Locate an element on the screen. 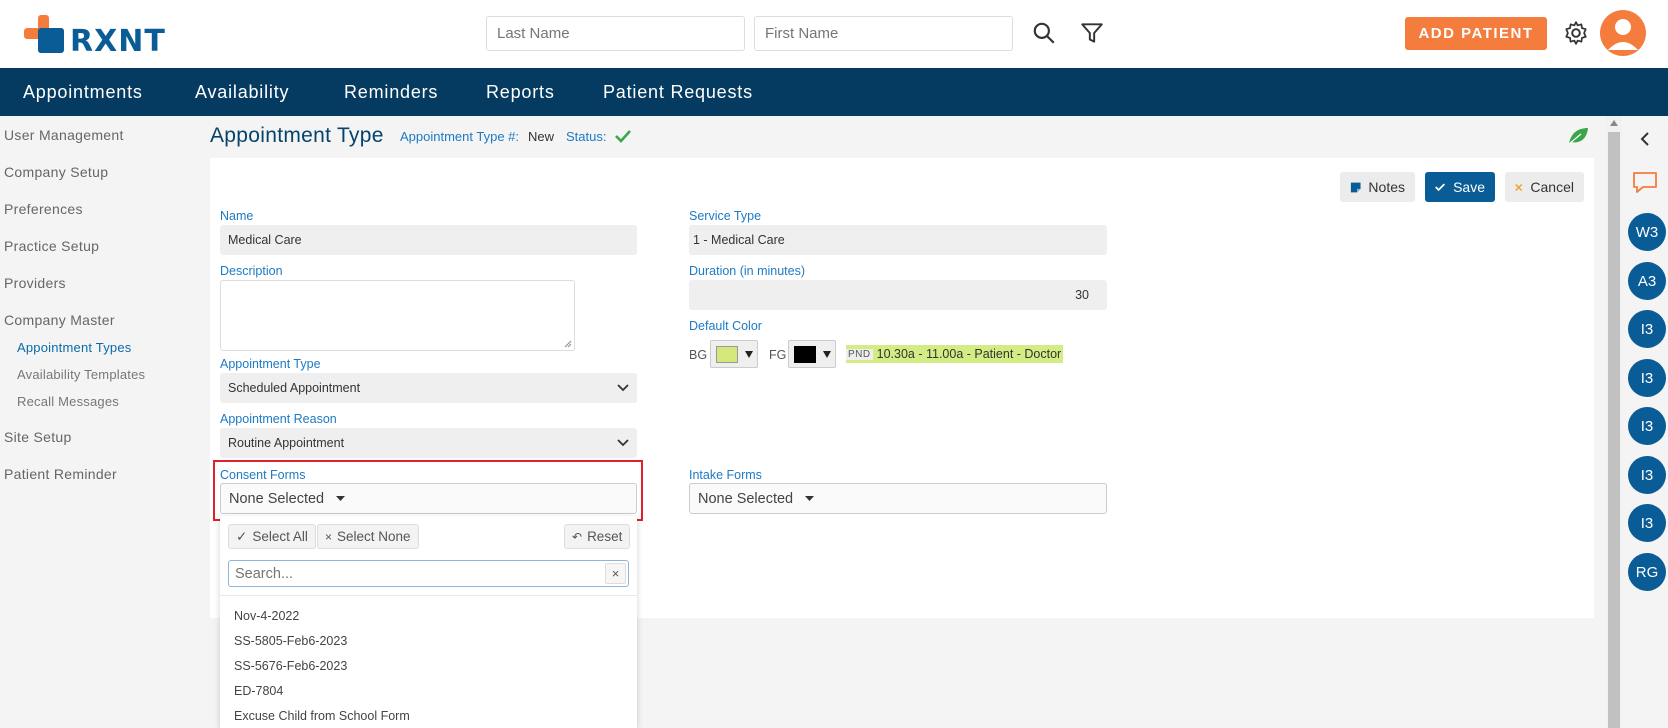 The image size is (1668, 728). sidebar-subitem-recall-messages: Recall Messages is located at coordinates (68, 401).